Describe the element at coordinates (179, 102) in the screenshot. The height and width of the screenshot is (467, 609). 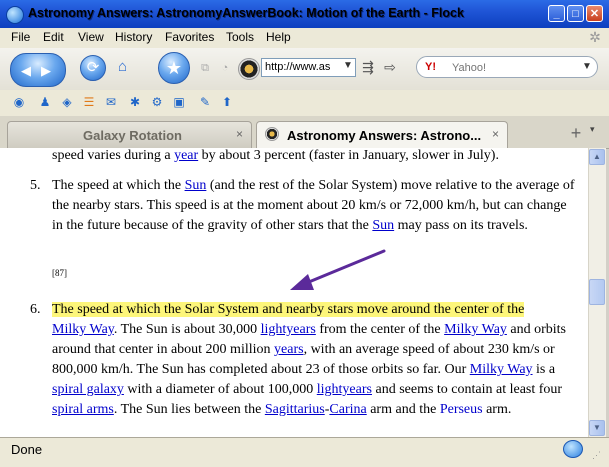
I see `upload-icon: ▣` at that location.